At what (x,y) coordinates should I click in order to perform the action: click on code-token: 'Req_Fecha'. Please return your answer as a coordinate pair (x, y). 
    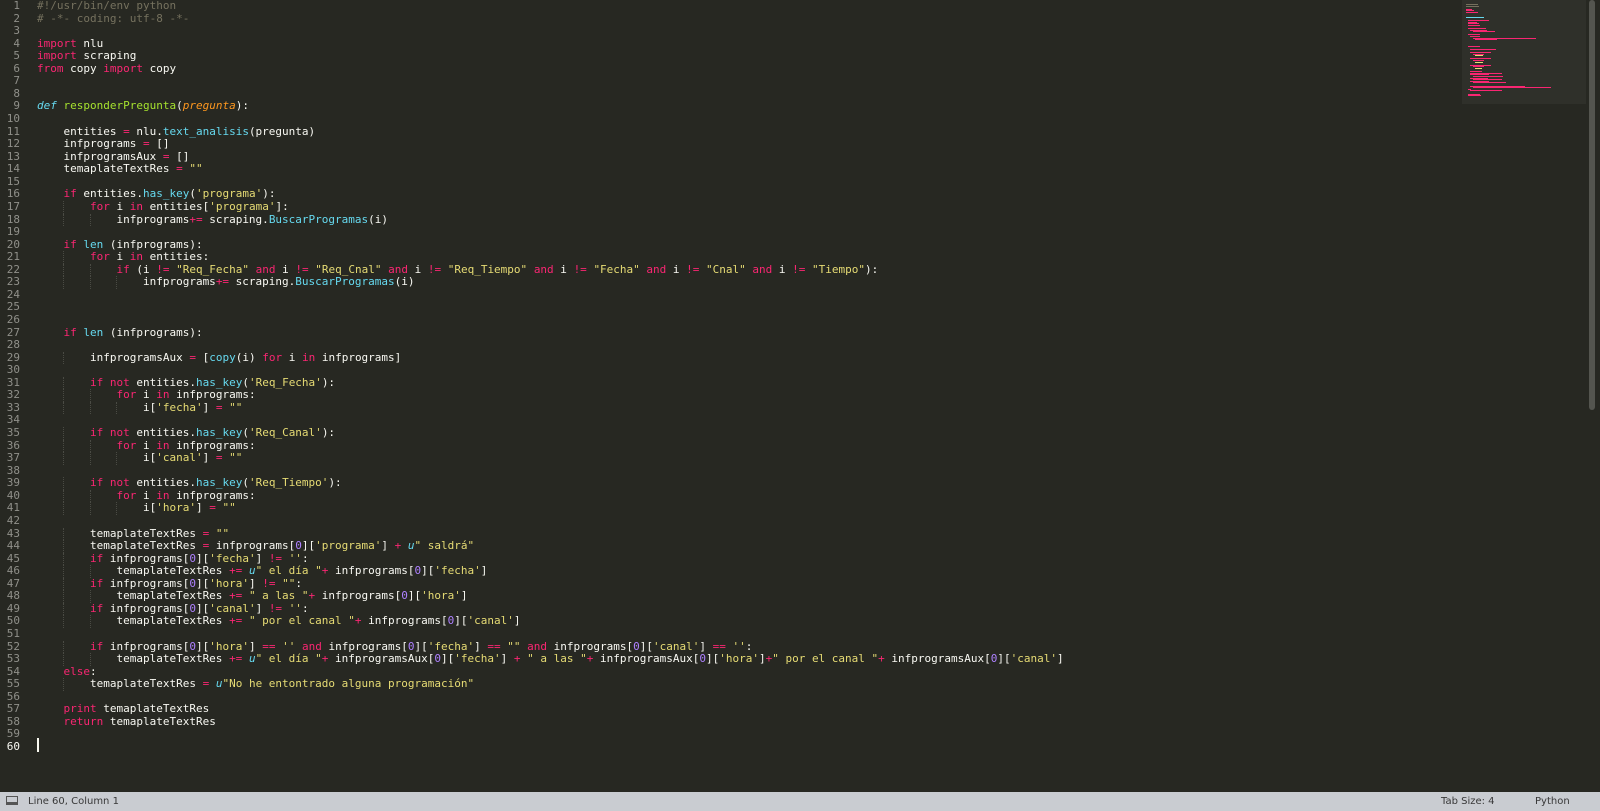
    Looking at the image, I should click on (285, 382).